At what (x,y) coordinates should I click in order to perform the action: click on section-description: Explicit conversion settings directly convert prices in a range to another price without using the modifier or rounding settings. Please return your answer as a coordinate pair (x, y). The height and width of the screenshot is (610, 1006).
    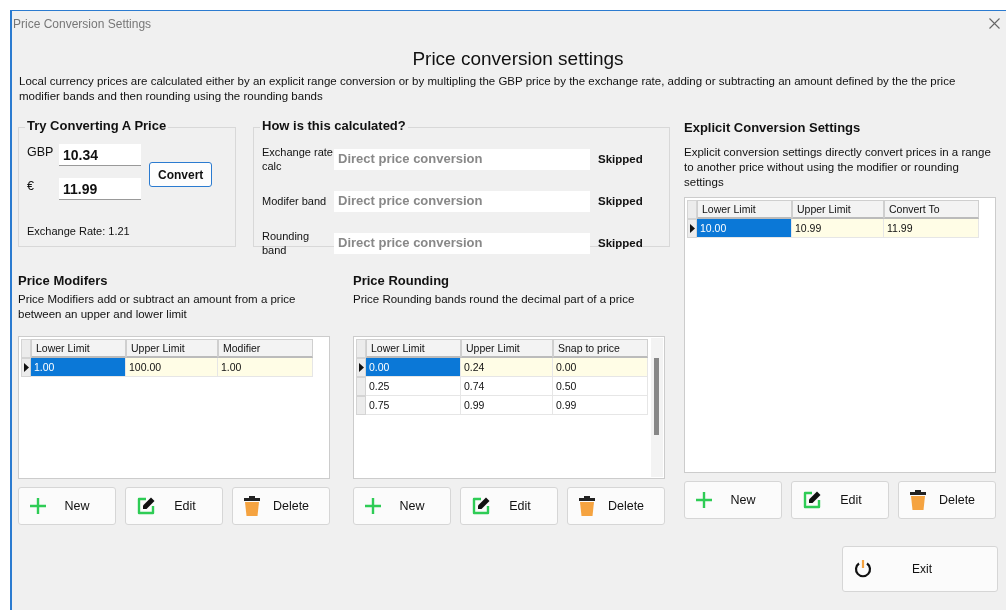
    Looking at the image, I should click on (838, 167).